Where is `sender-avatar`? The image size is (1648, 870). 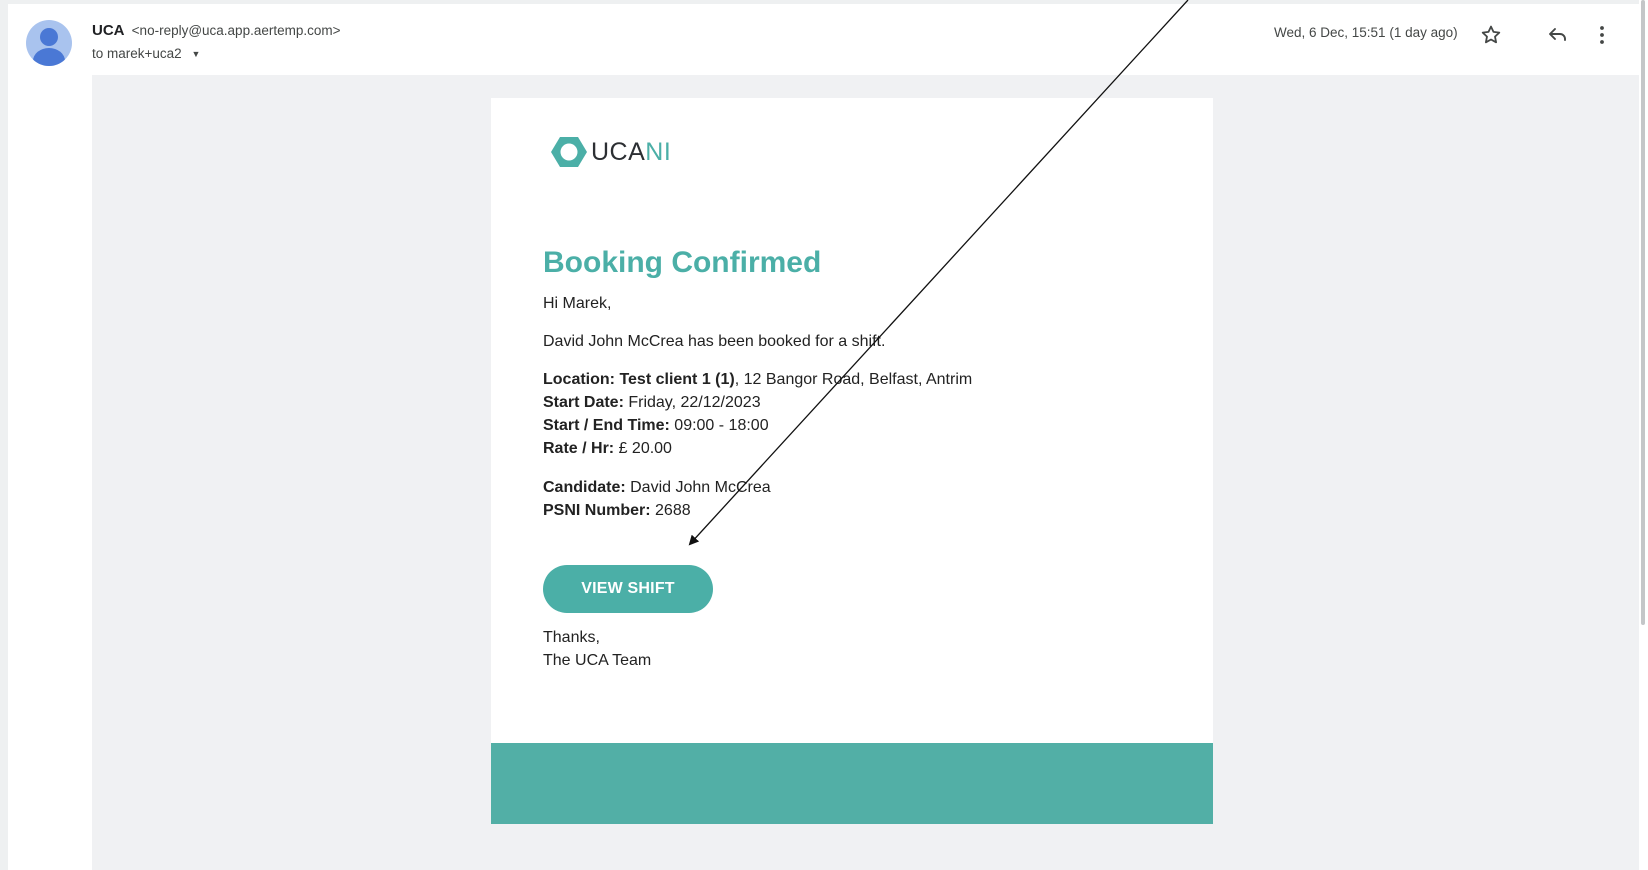 sender-avatar is located at coordinates (49, 43).